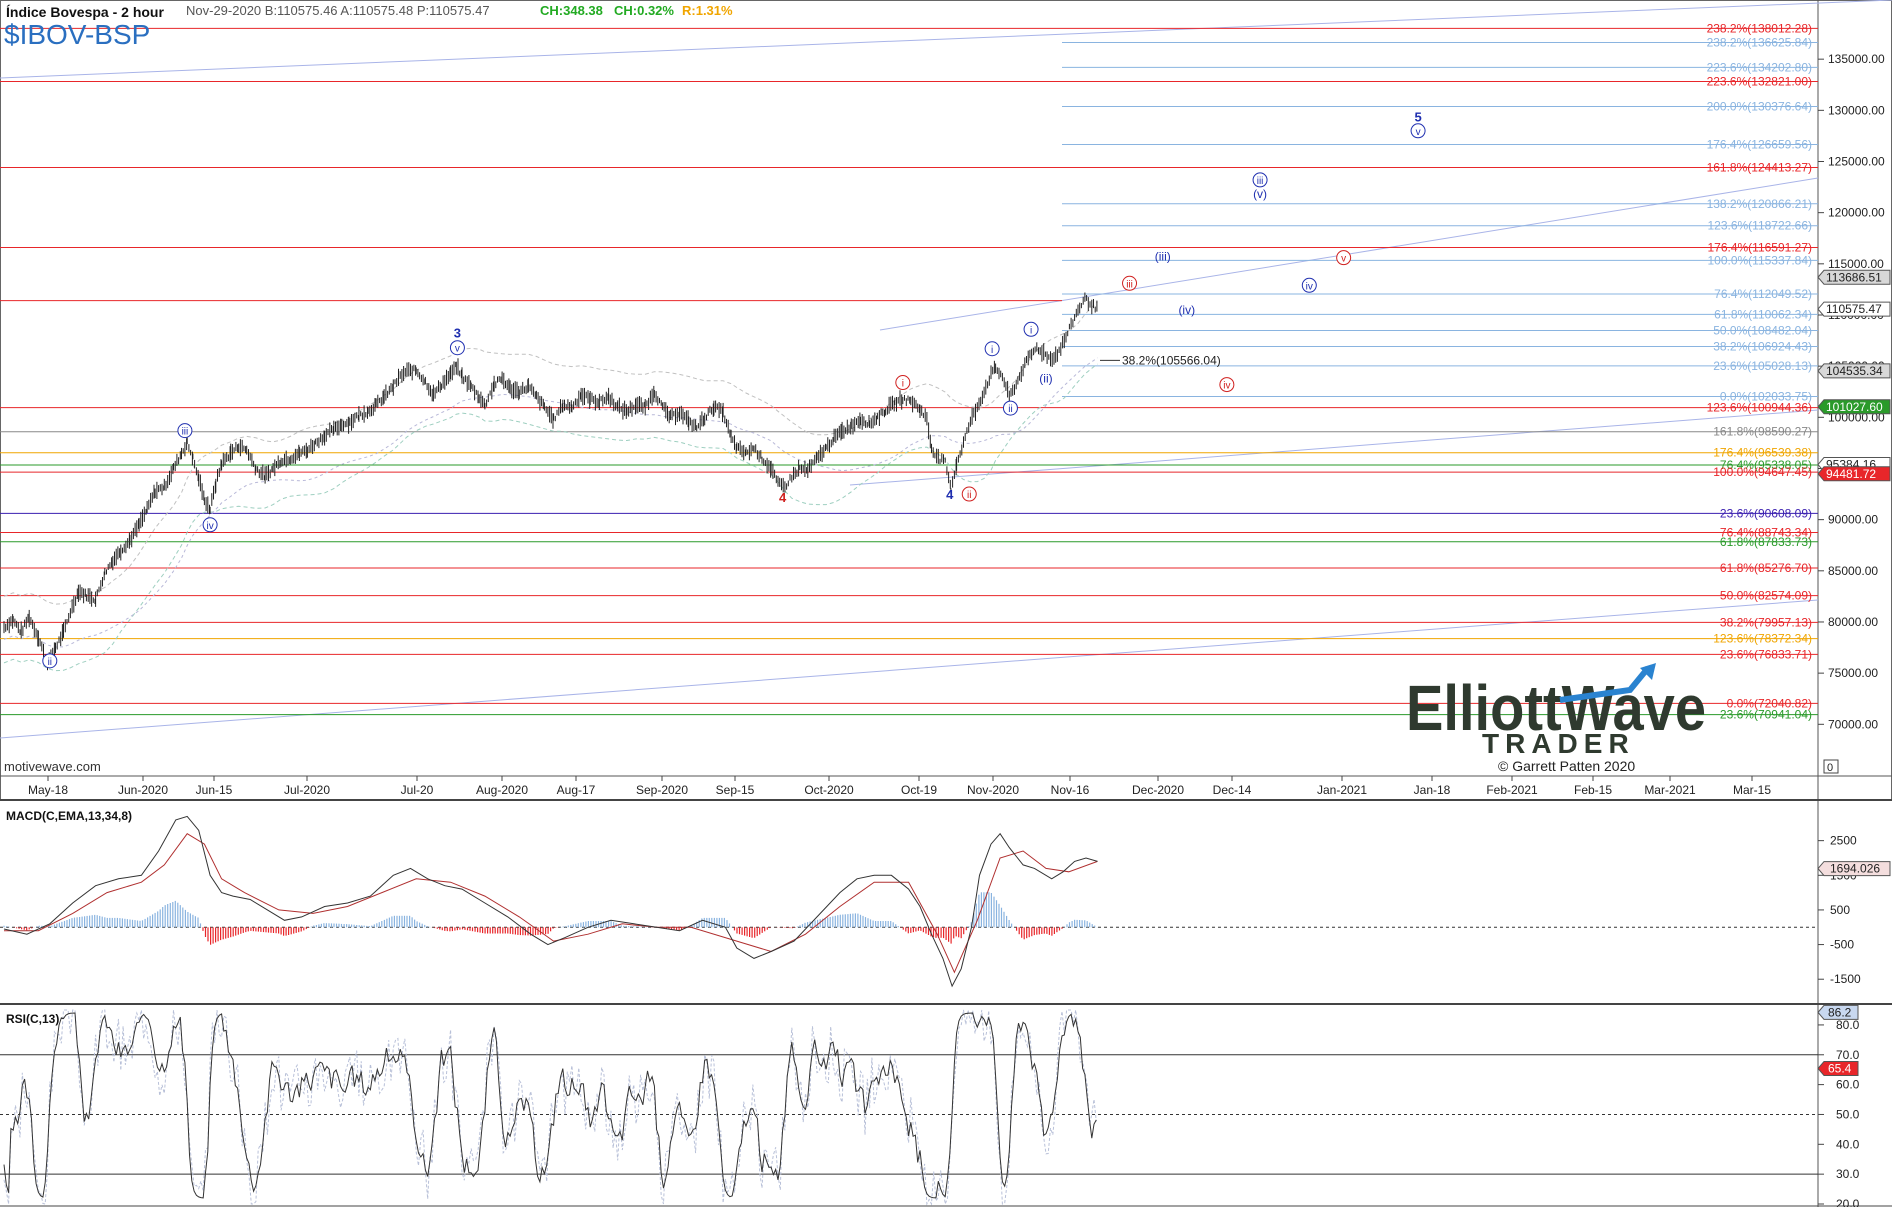 The height and width of the screenshot is (1207, 1892). What do you see at coordinates (707, 10) in the screenshot?
I see `range-readout: R:1.31%` at bounding box center [707, 10].